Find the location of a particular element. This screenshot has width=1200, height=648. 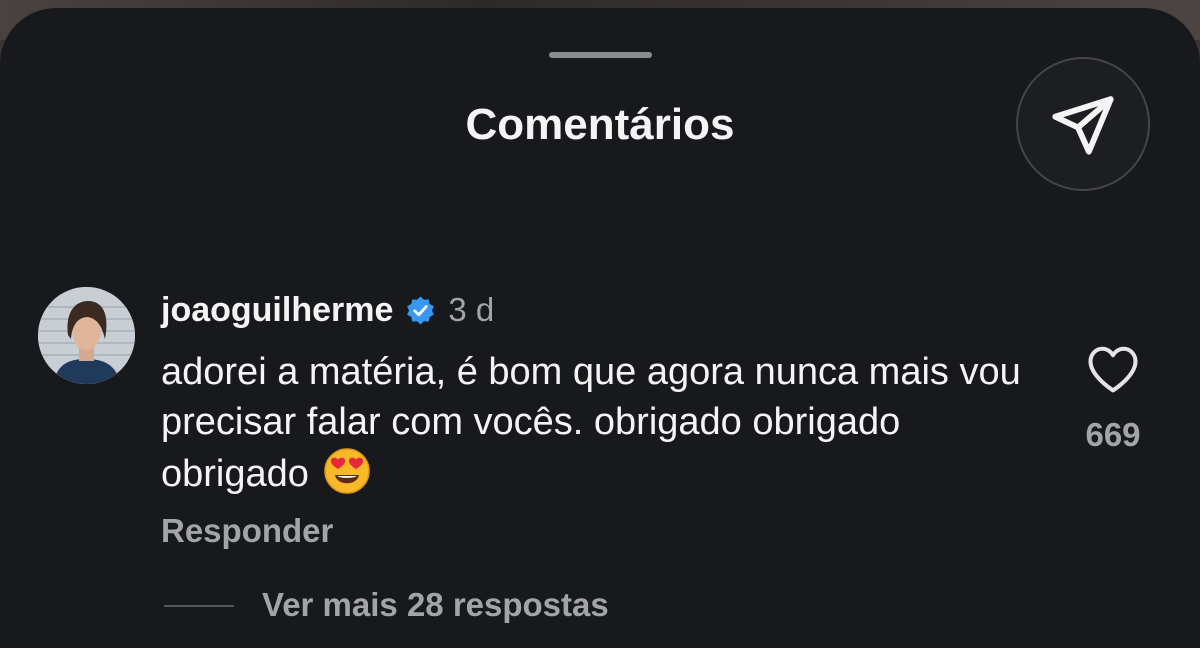

share-button is located at coordinates (1083, 124).